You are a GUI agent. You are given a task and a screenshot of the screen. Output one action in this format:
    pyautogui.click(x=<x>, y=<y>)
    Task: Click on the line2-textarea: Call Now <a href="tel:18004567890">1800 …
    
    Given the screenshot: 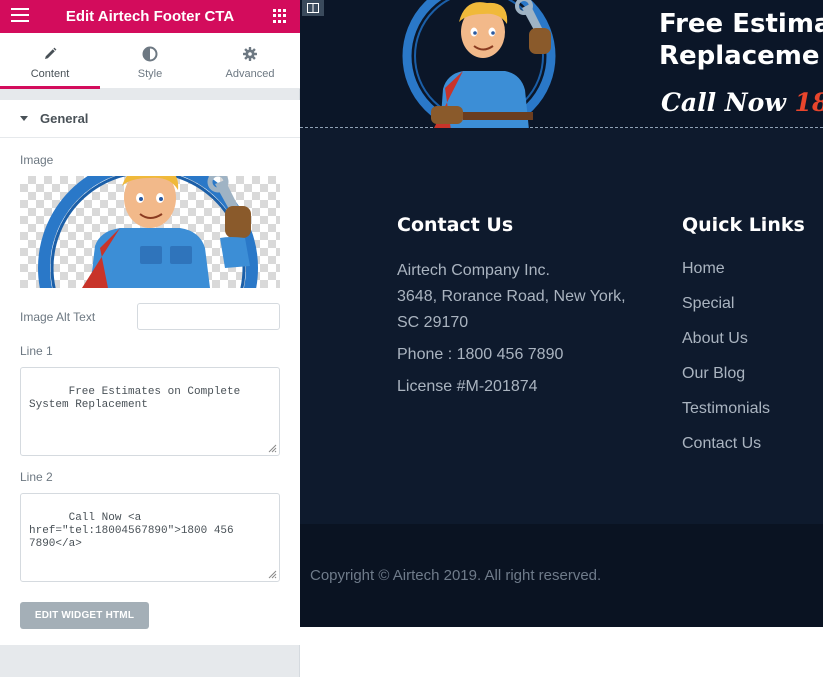 What is the action you would take?
    pyautogui.click(x=150, y=537)
    